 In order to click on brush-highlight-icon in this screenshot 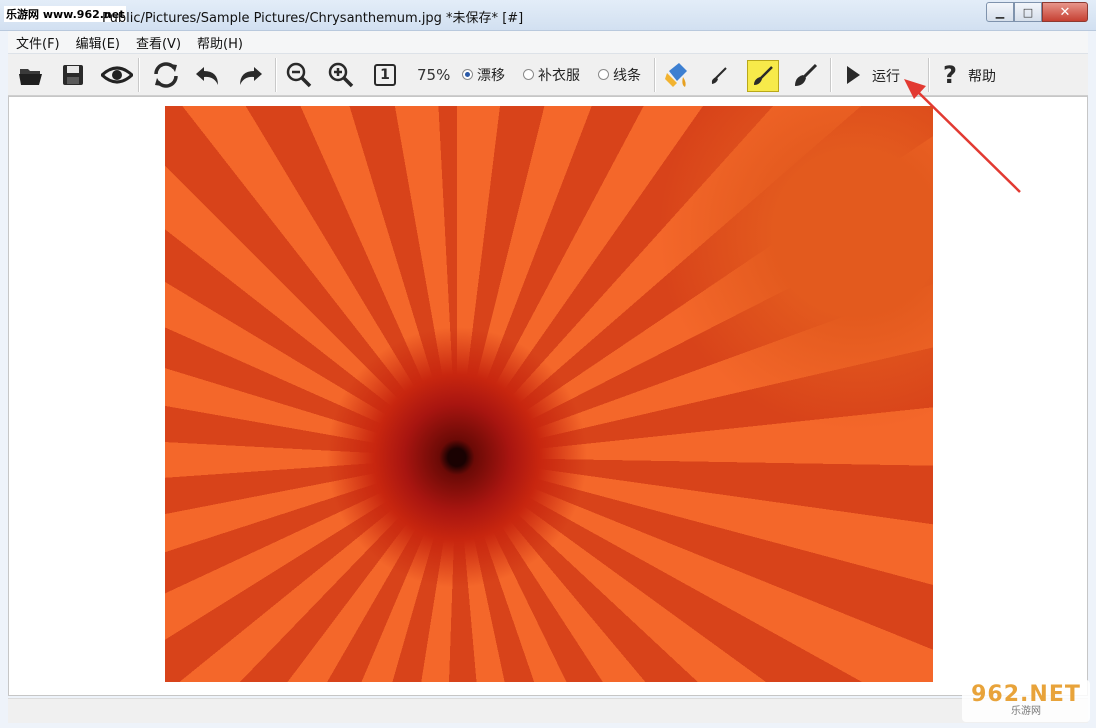, I will do `click(763, 75)`.